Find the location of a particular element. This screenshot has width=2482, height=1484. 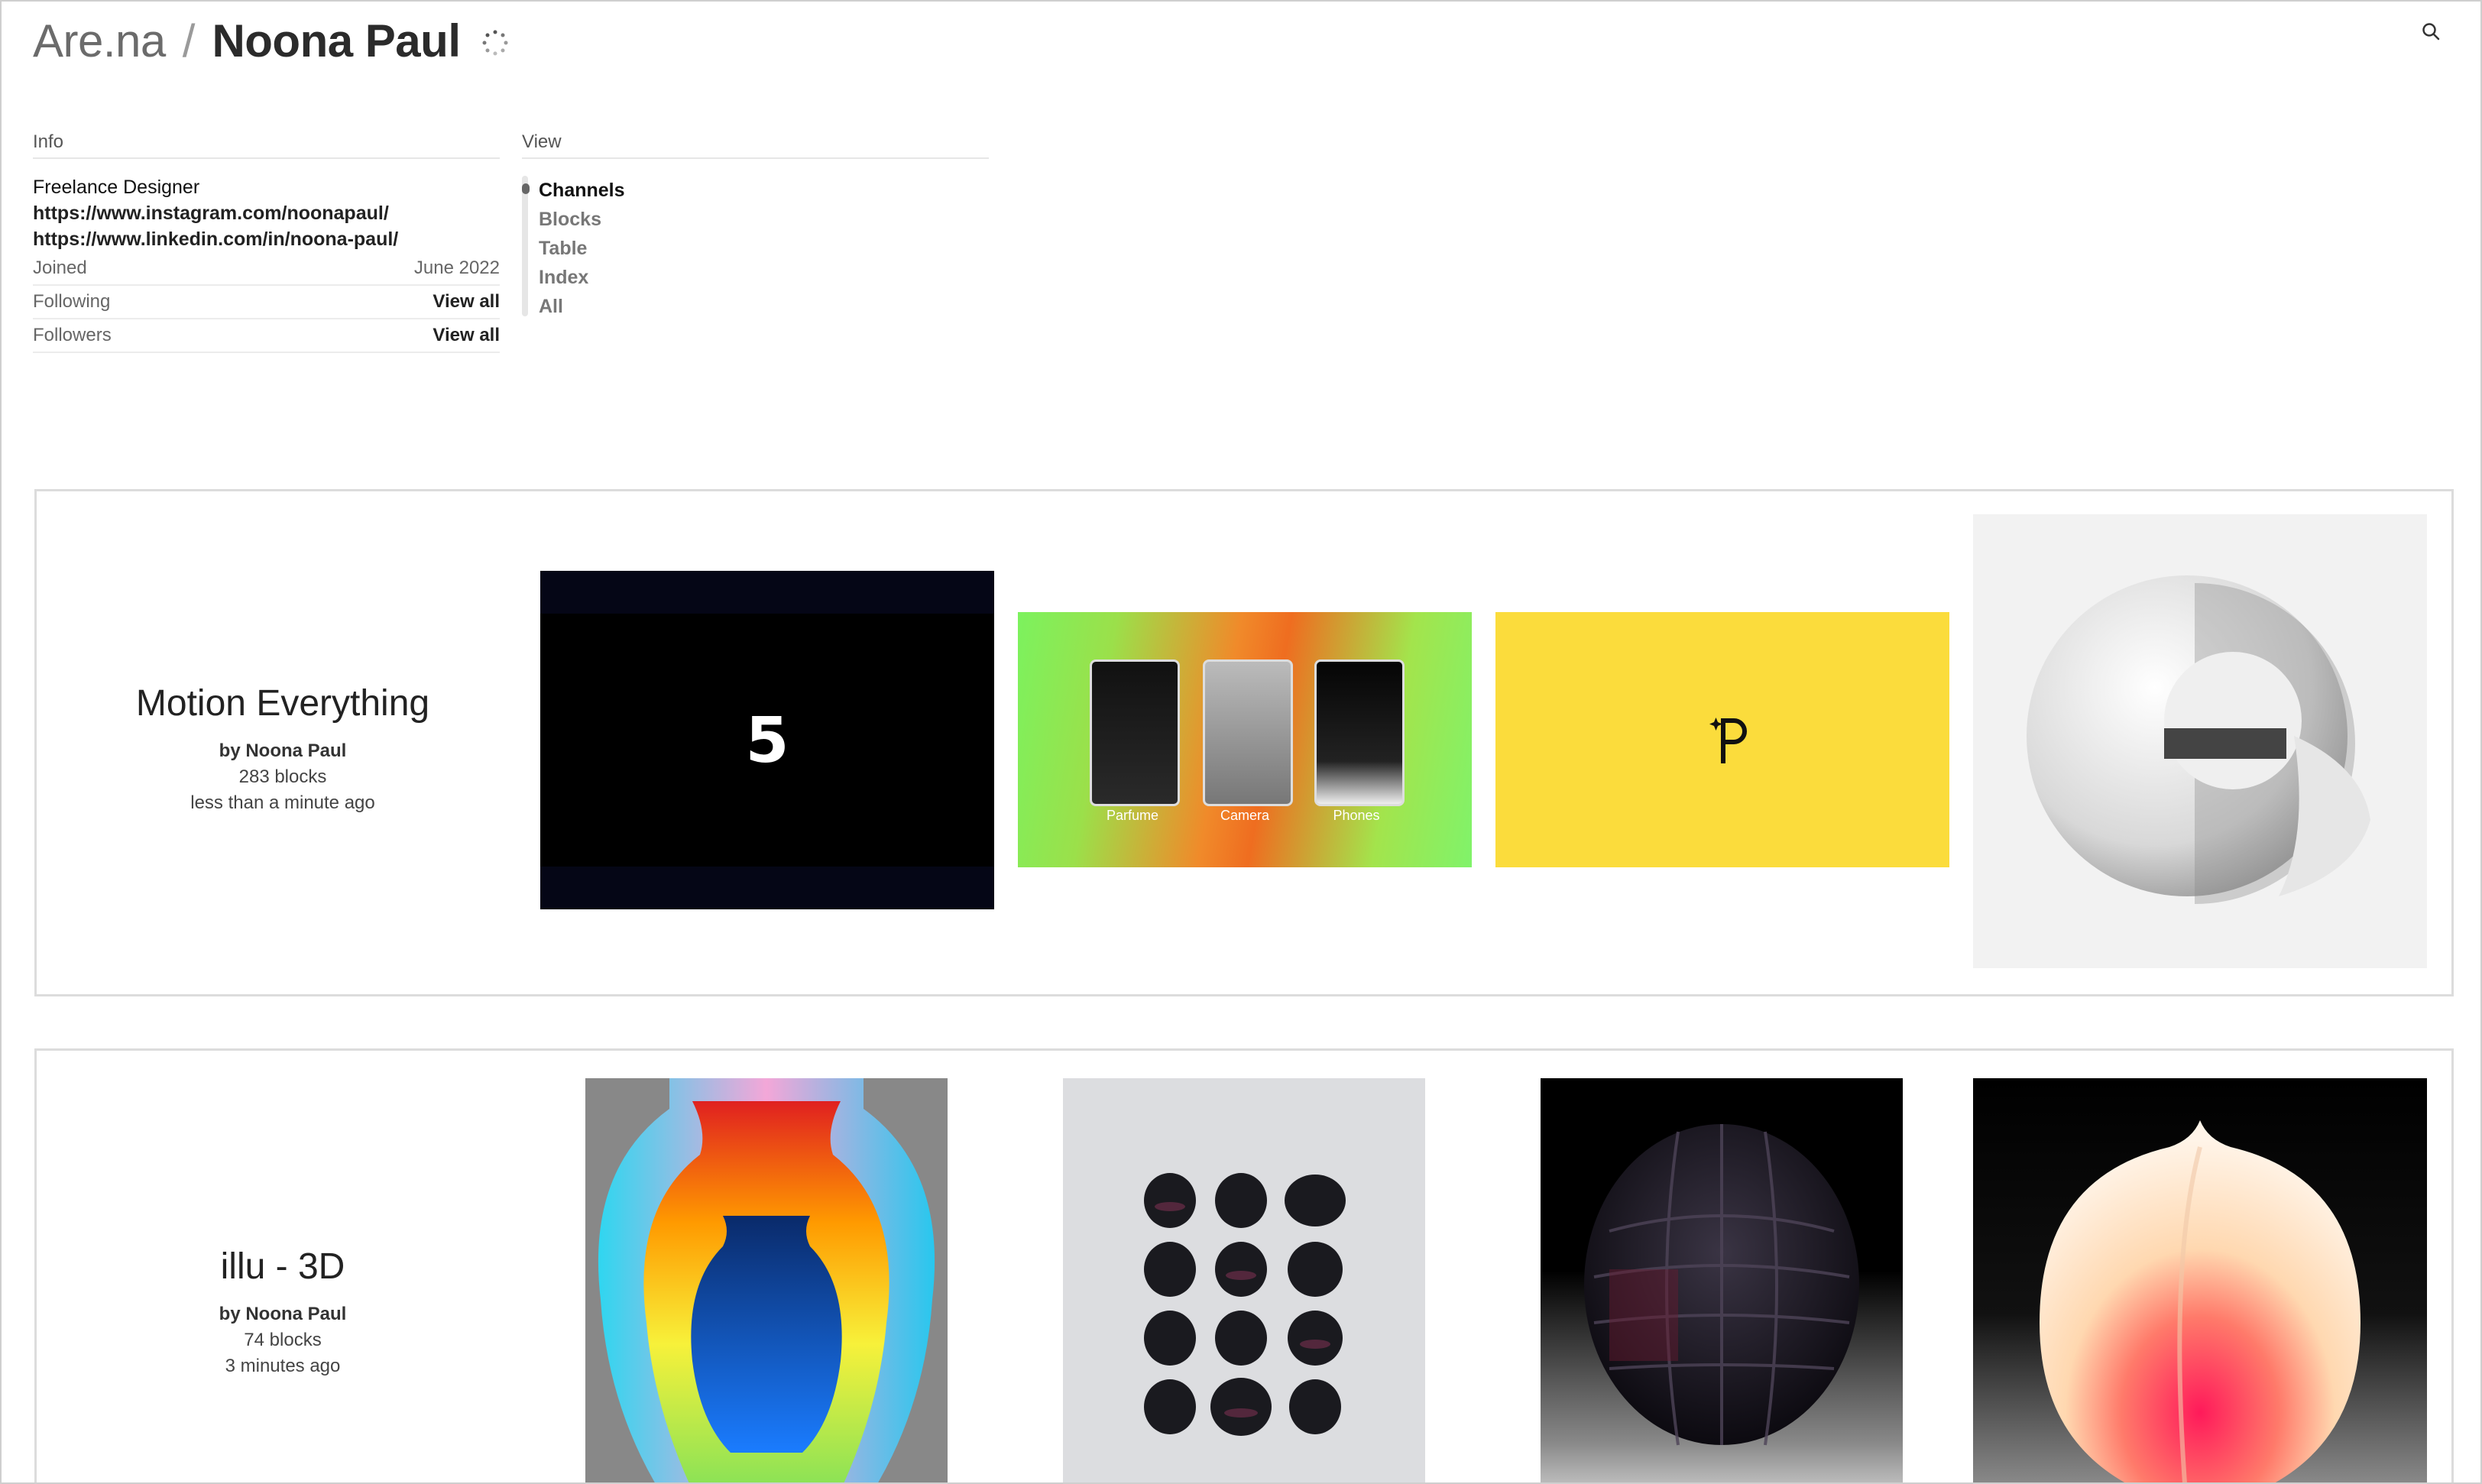

numeral-graphic: 5 is located at coordinates (767, 741).